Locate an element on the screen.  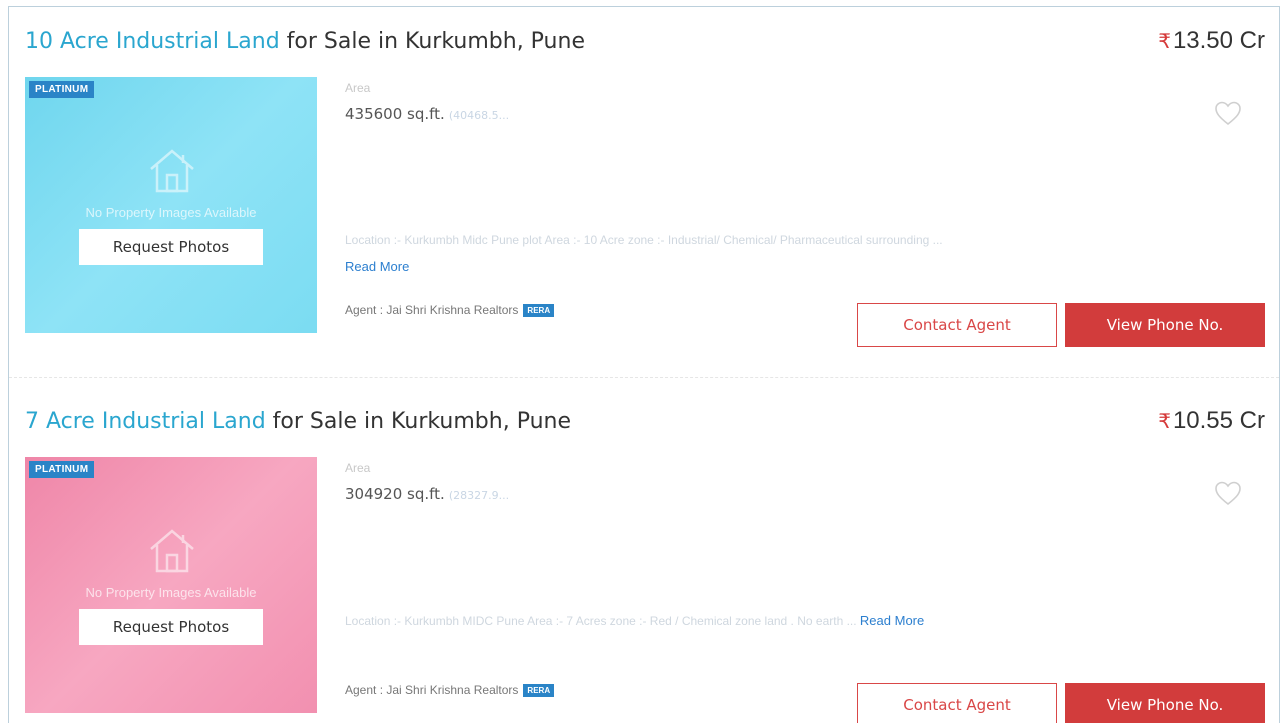
area-sqft: 304920 sq.ft. is located at coordinates (395, 494).